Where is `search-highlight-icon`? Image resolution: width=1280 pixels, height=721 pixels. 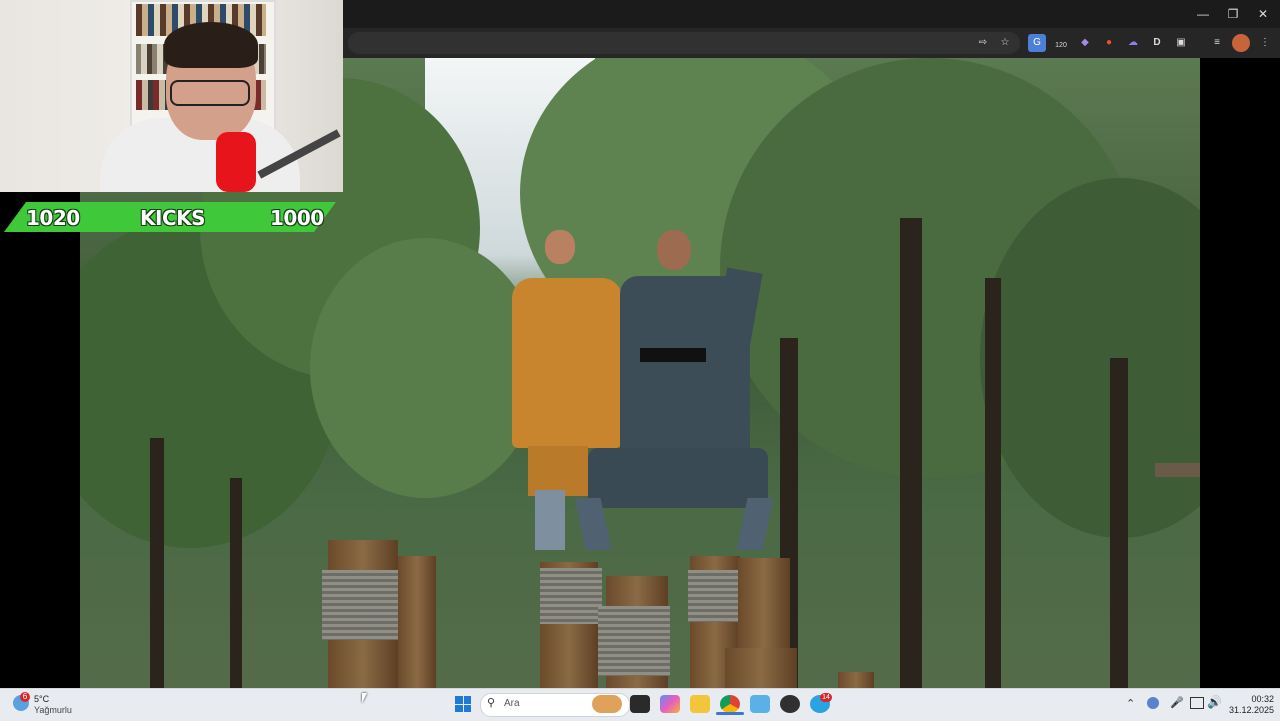
search-highlight-icon is located at coordinates (607, 704).